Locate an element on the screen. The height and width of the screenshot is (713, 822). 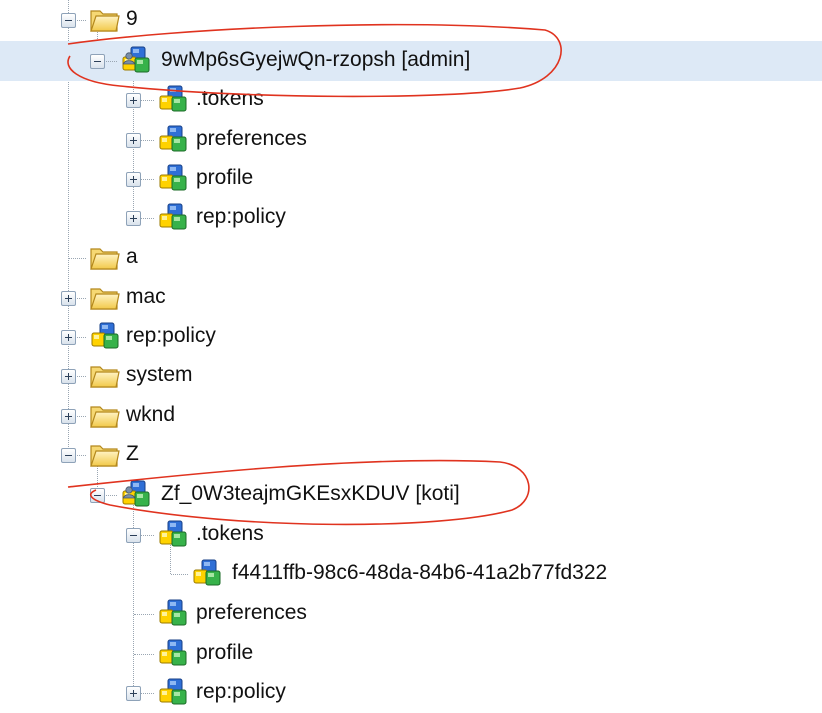
tree-node-label: mac is located at coordinates (146, 297).